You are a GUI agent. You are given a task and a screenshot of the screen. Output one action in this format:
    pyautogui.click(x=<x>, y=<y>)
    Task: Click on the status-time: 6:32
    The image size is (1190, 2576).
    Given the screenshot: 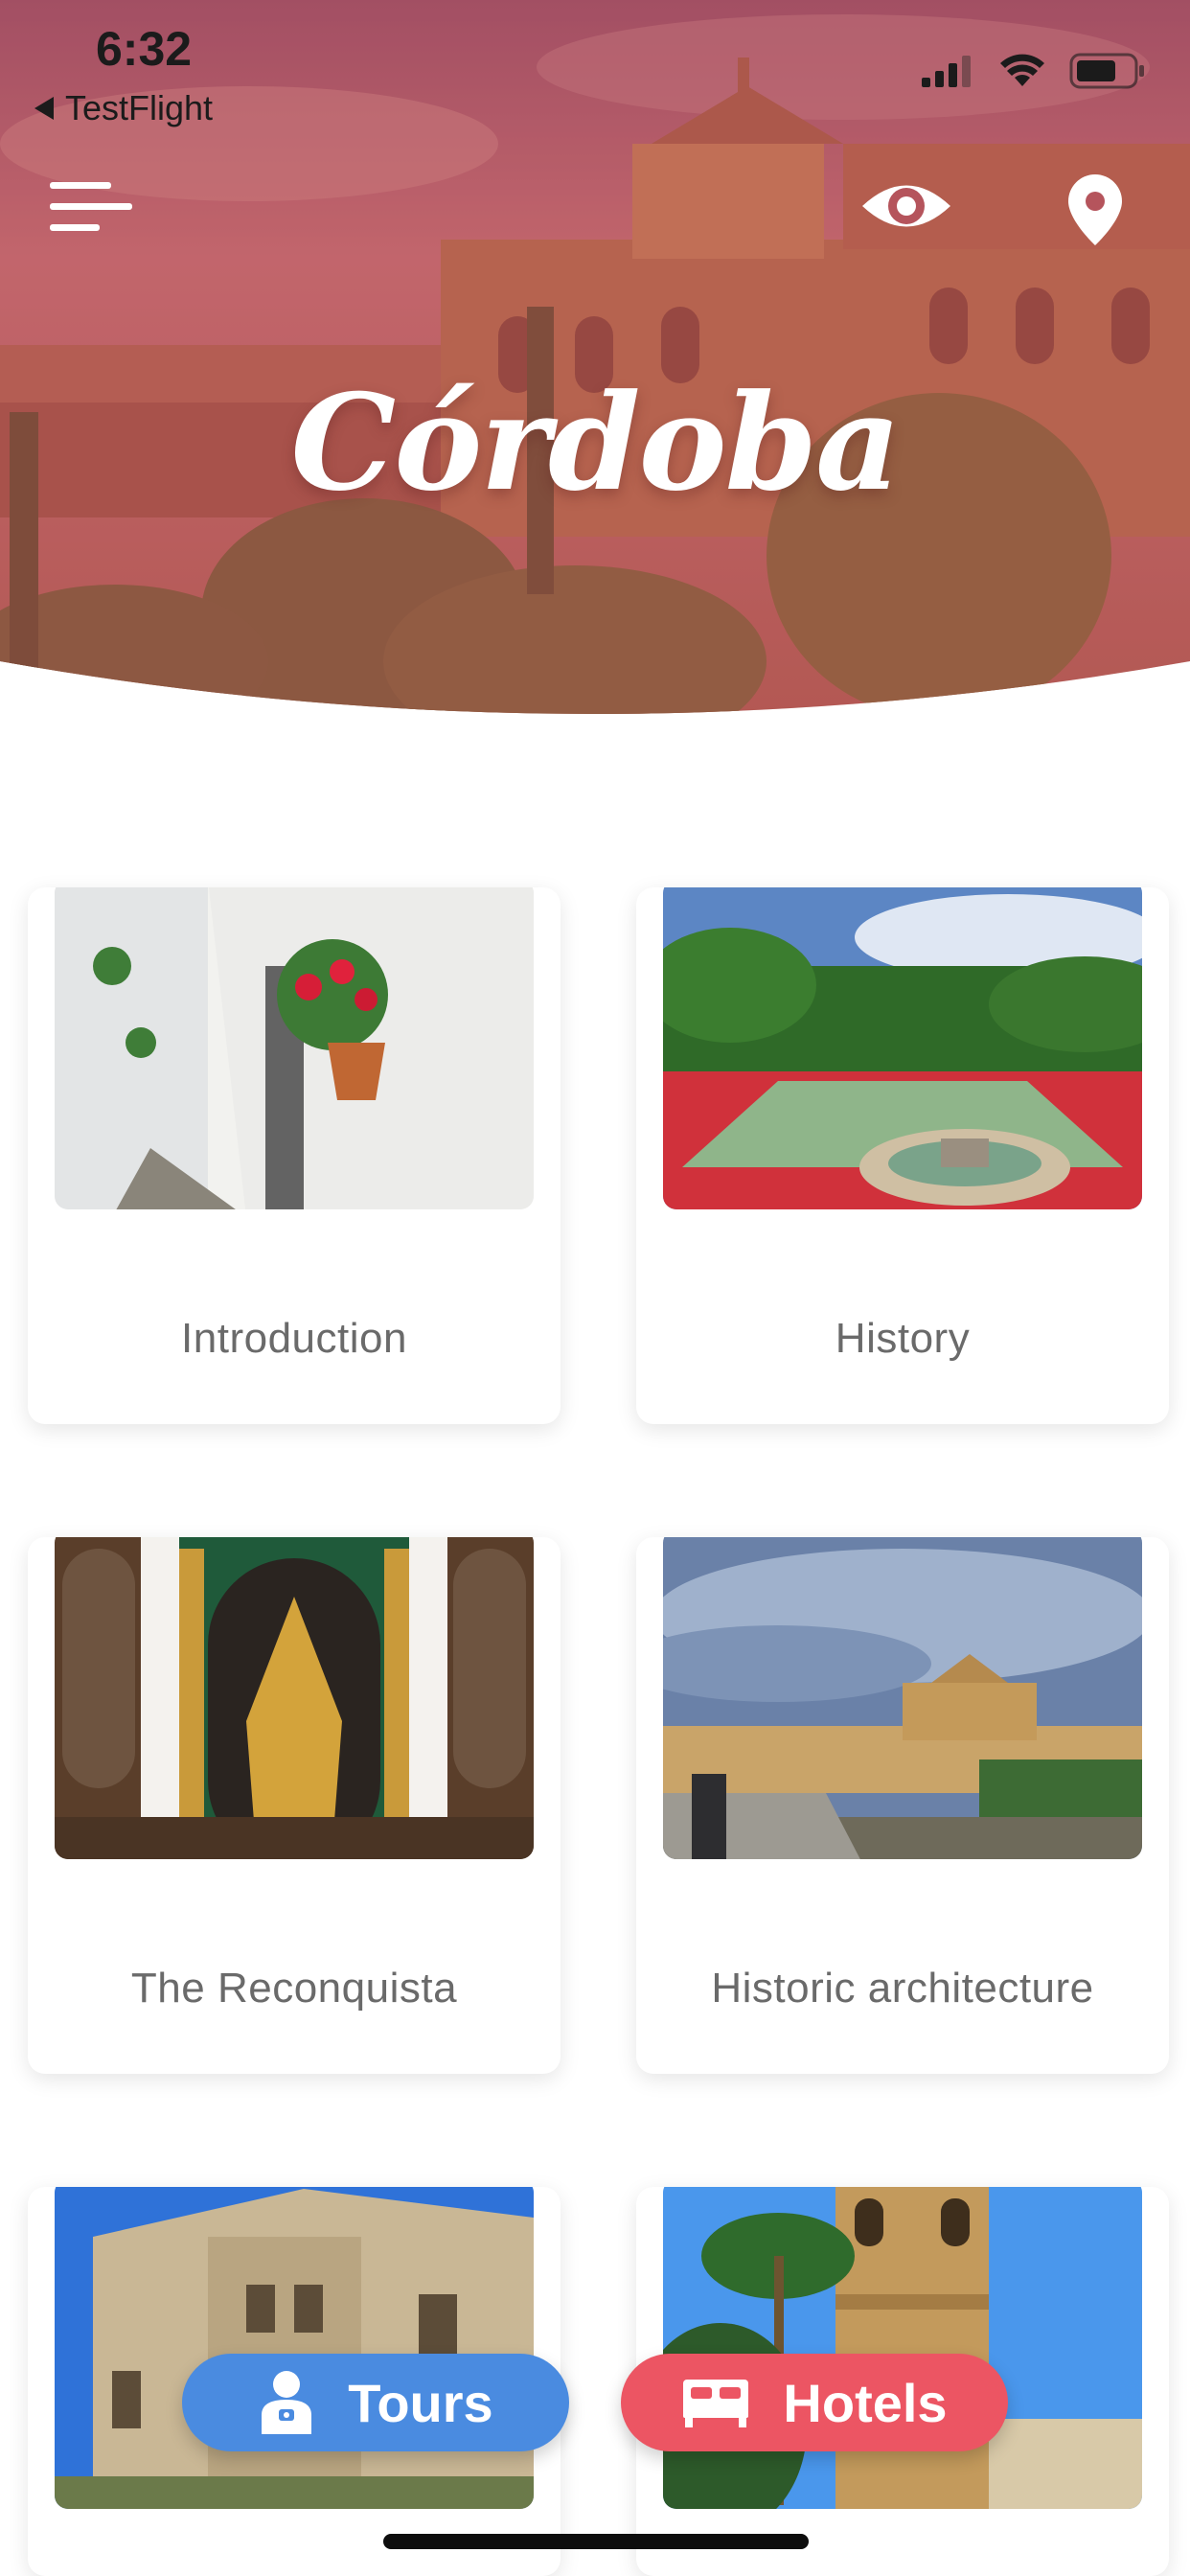 What is the action you would take?
    pyautogui.click(x=144, y=49)
    